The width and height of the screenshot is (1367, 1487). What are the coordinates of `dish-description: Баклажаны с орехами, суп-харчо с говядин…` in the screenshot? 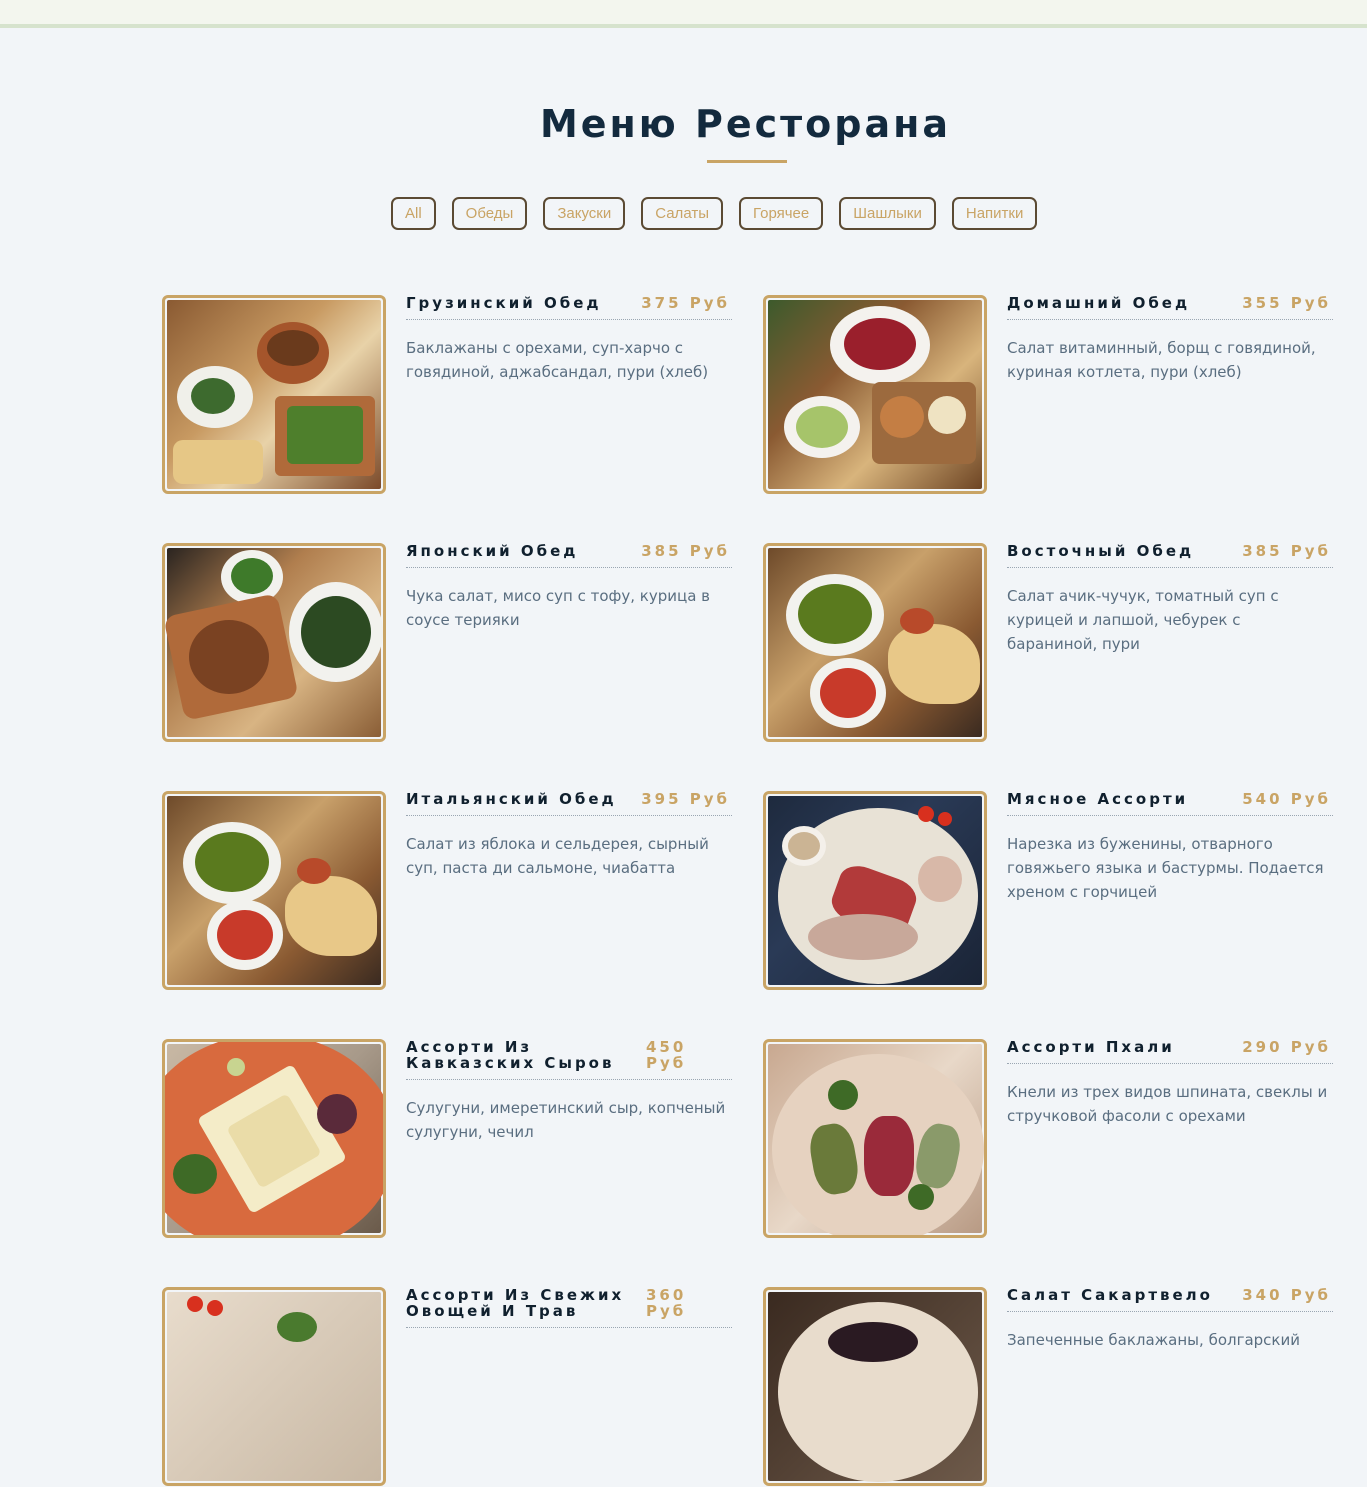 It's located at (557, 360).